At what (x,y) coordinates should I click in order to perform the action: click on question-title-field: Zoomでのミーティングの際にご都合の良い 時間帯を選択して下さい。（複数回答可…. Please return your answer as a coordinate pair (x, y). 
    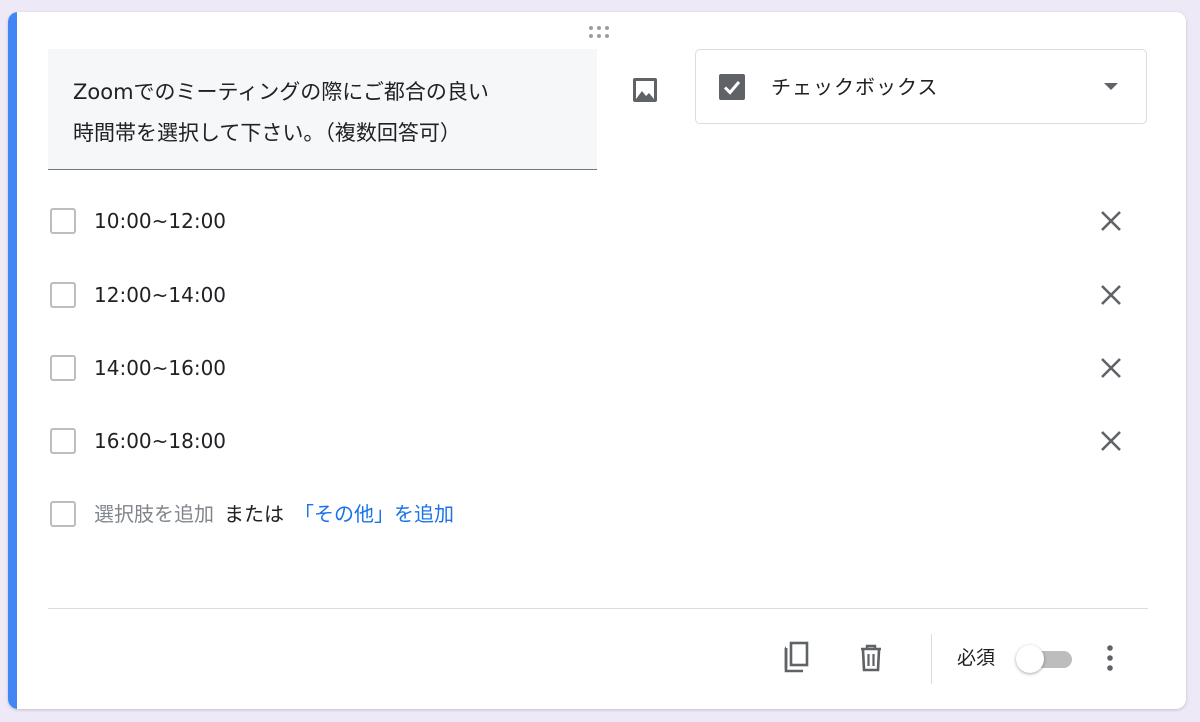
    Looking at the image, I should click on (322, 109).